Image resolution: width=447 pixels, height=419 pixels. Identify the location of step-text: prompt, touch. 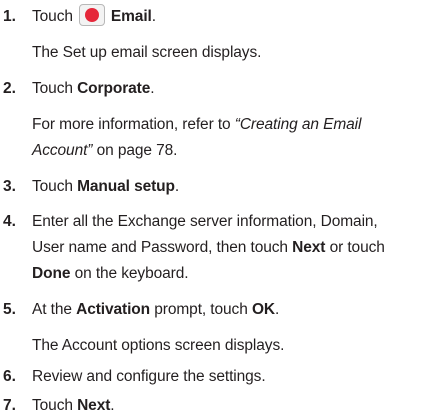
(201, 309).